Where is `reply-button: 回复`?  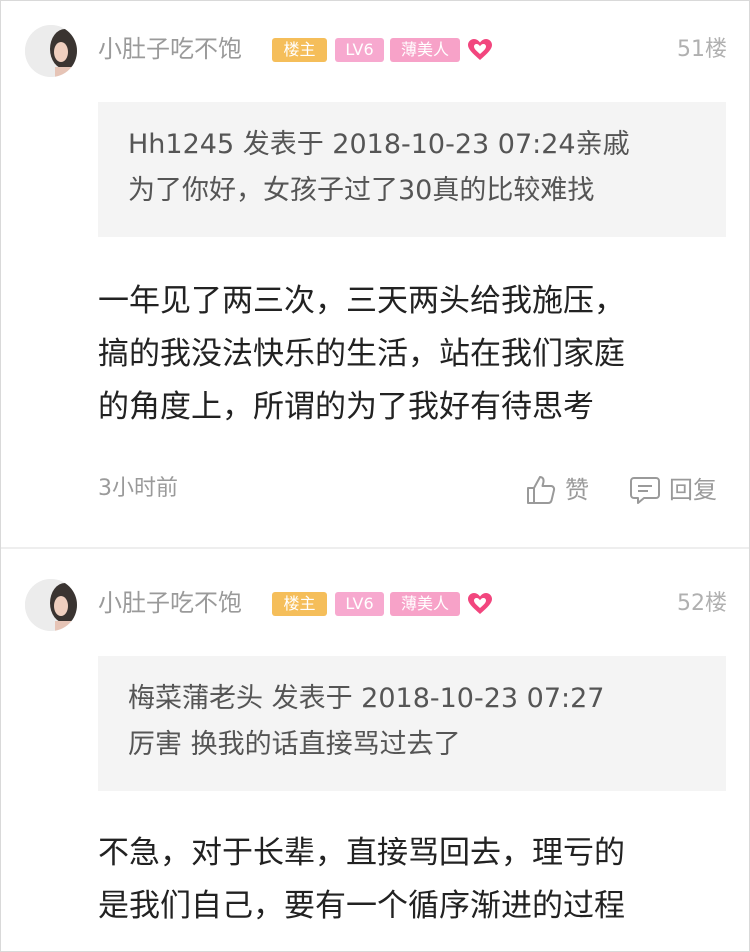
reply-button: 回复 is located at coordinates (673, 490).